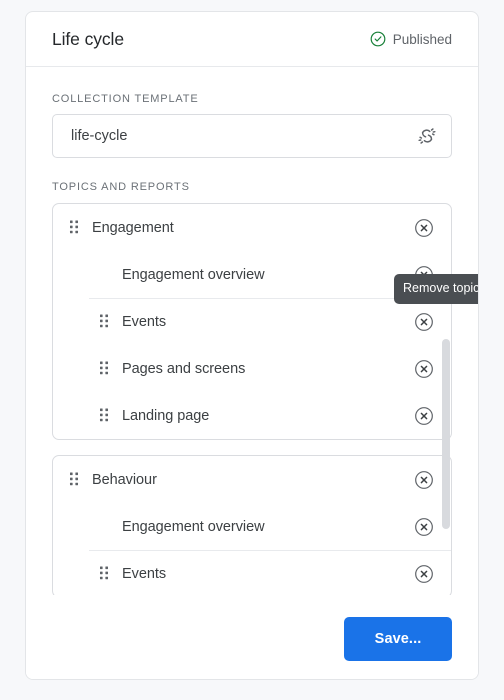 The height and width of the screenshot is (700, 504). Describe the element at coordinates (446, 434) in the screenshot. I see `topics-scrollbar-thumb` at that location.